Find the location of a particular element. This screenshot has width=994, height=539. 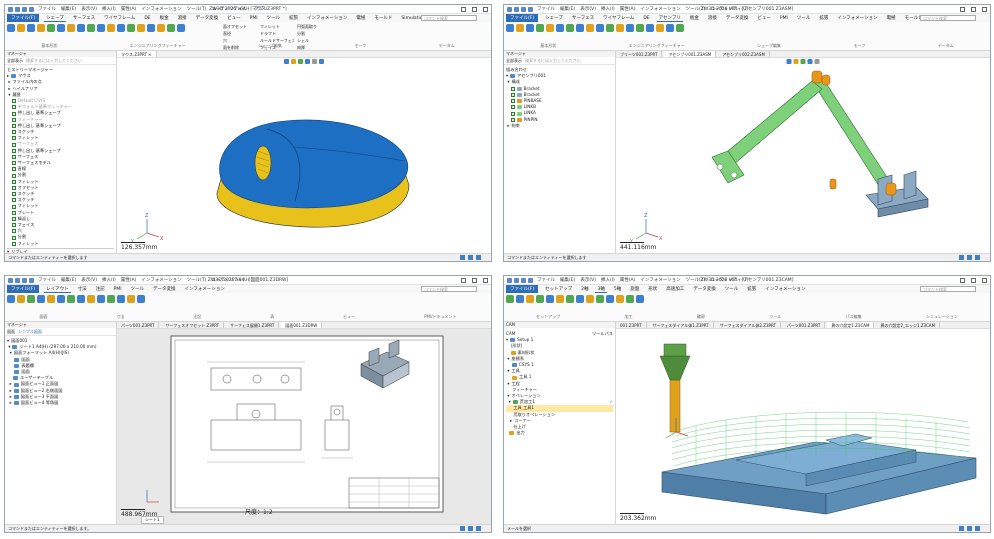

filter-search-input: 検索するには入力してください is located at coordinates (553, 60).